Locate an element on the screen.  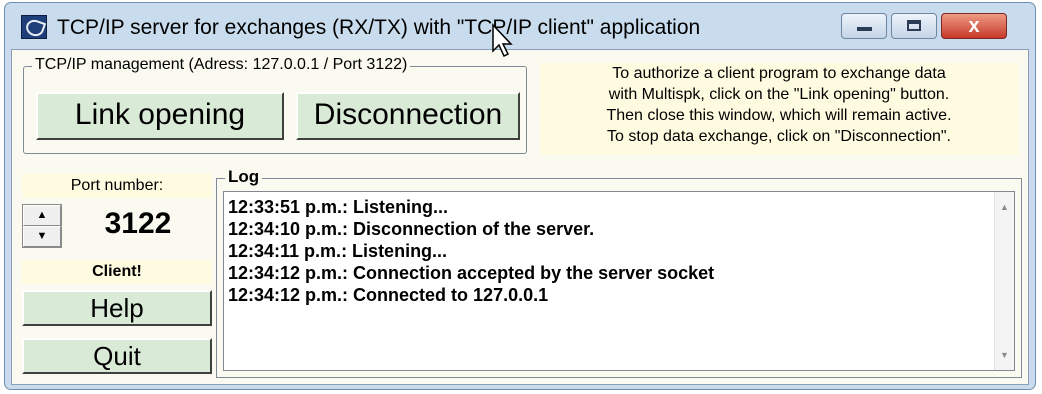
client-status-label: Client! is located at coordinates (117, 272).